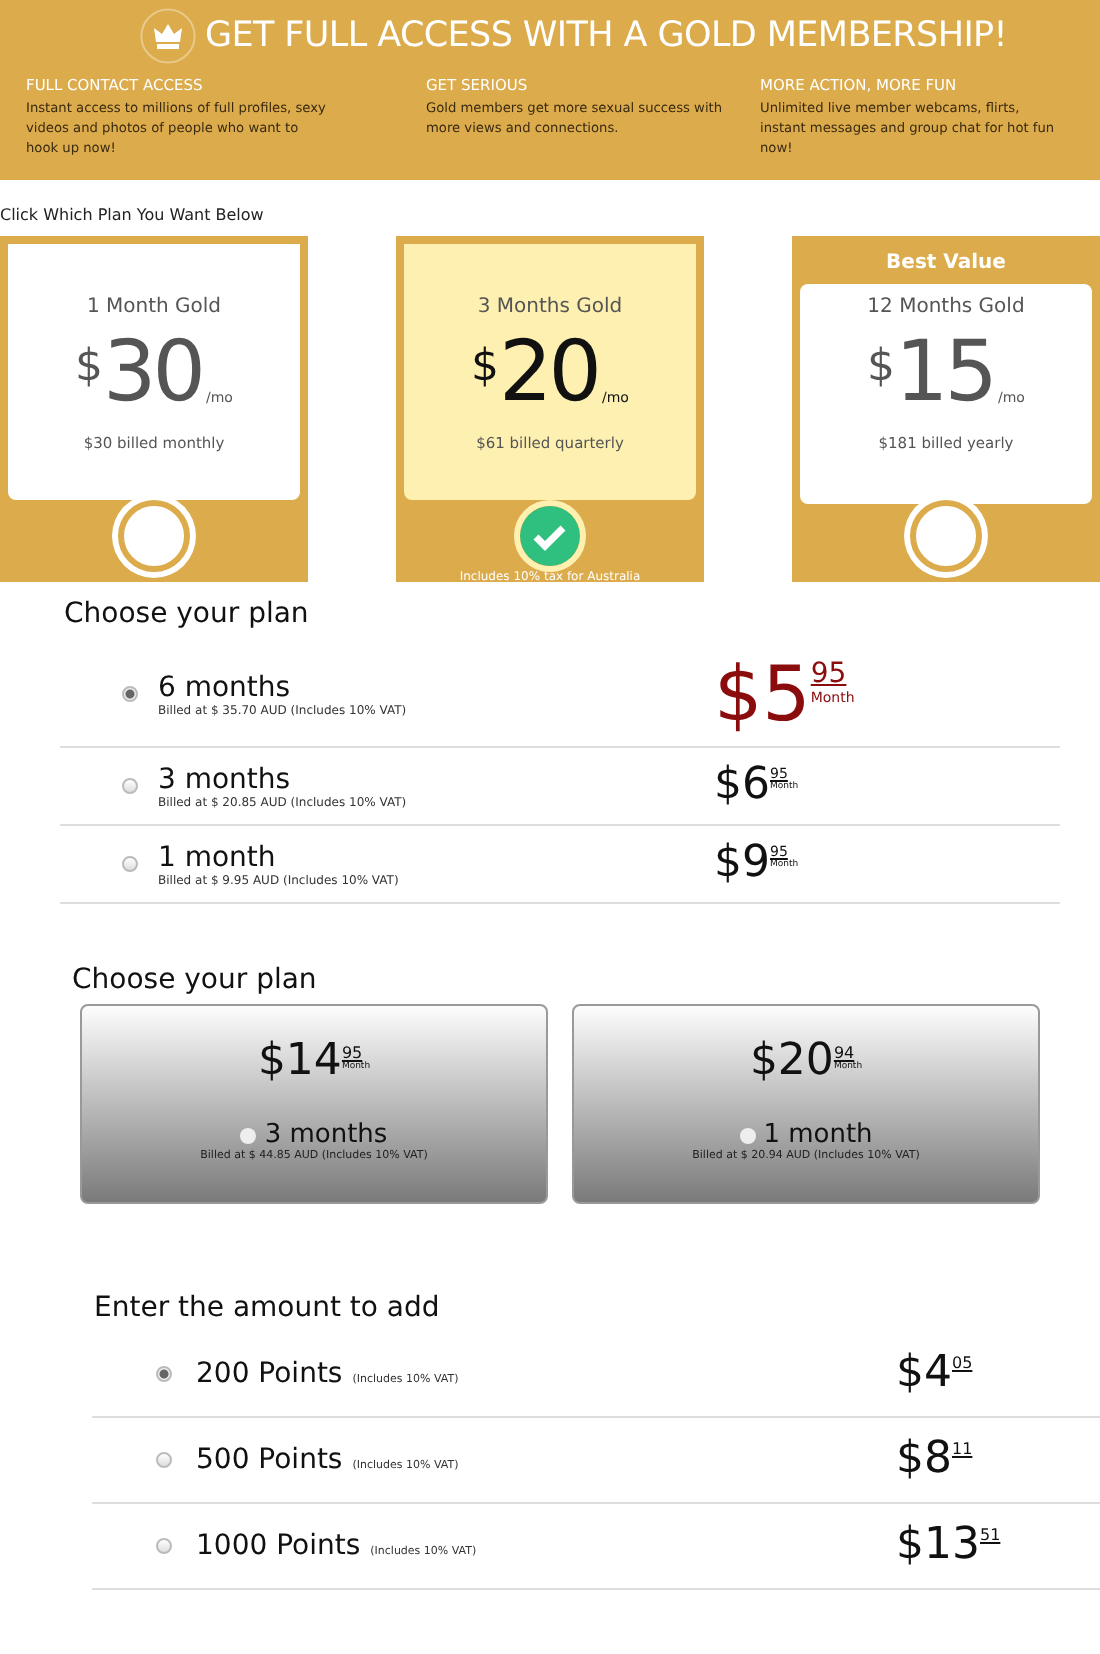 Image resolution: width=1100 pixels, height=1654 pixels. Describe the element at coordinates (133, 215) in the screenshot. I see `plan-prompt: Click Which Plan You Want Below` at that location.